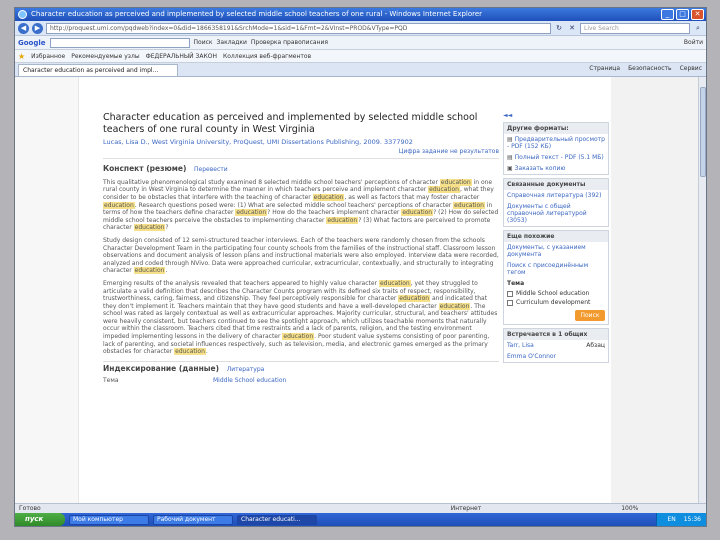 This screenshot has height=540, width=720. Describe the element at coordinates (650, 68) in the screenshot. I see `safety-menu: Безопасность` at that location.